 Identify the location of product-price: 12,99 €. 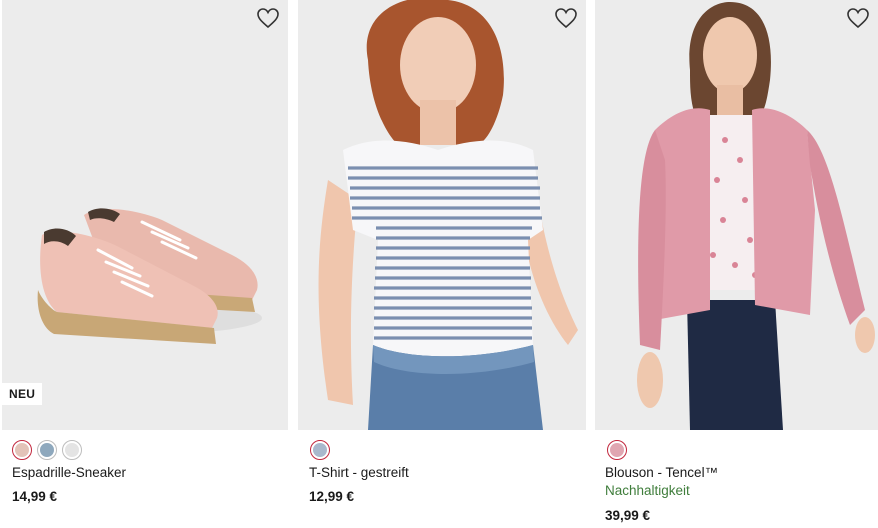
(332, 496).